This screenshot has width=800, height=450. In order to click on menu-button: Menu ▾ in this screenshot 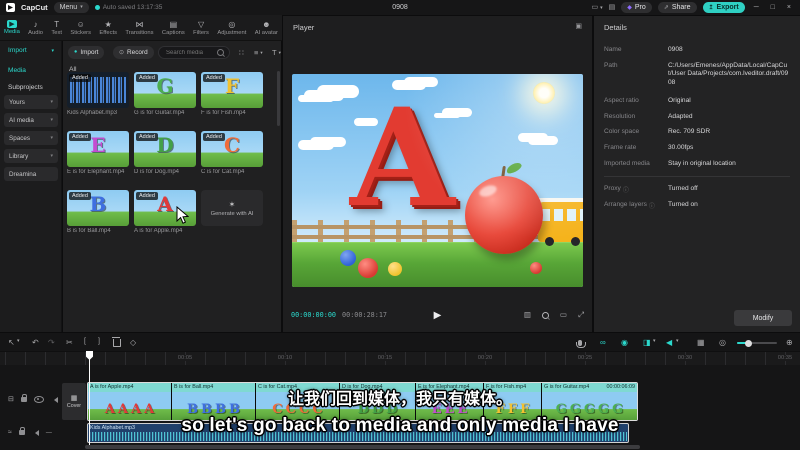, I will do `click(71, 7)`.